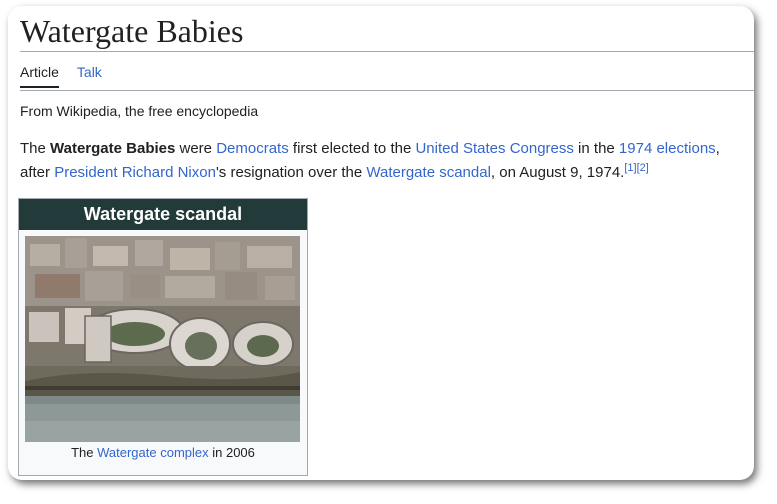 Image resolution: width=777 pixels, height=504 pixels. Describe the element at coordinates (231, 452) in the screenshot. I see `caption-text: in 2006` at that location.